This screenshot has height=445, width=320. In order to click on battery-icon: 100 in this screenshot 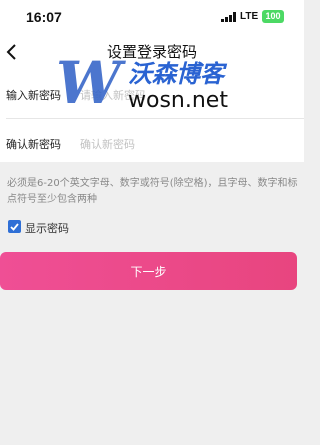, I will do `click(273, 16)`.